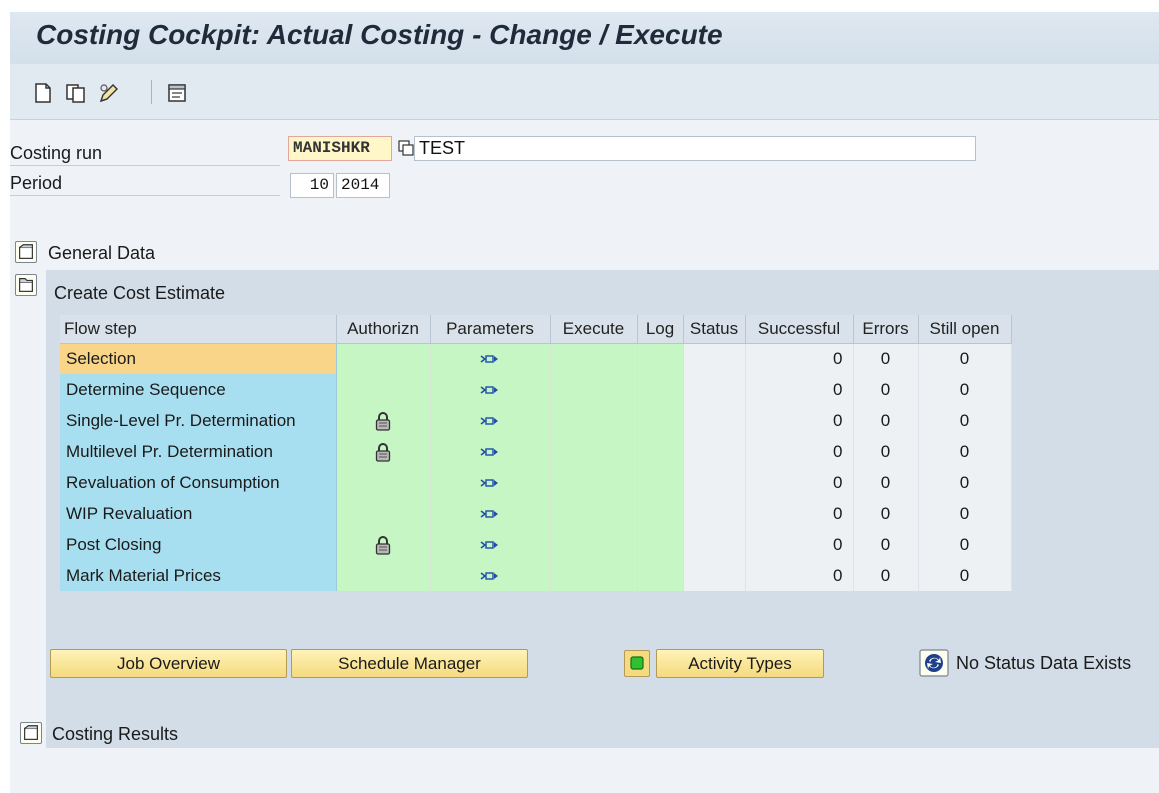  I want to click on column-header: Errors, so click(886, 329).